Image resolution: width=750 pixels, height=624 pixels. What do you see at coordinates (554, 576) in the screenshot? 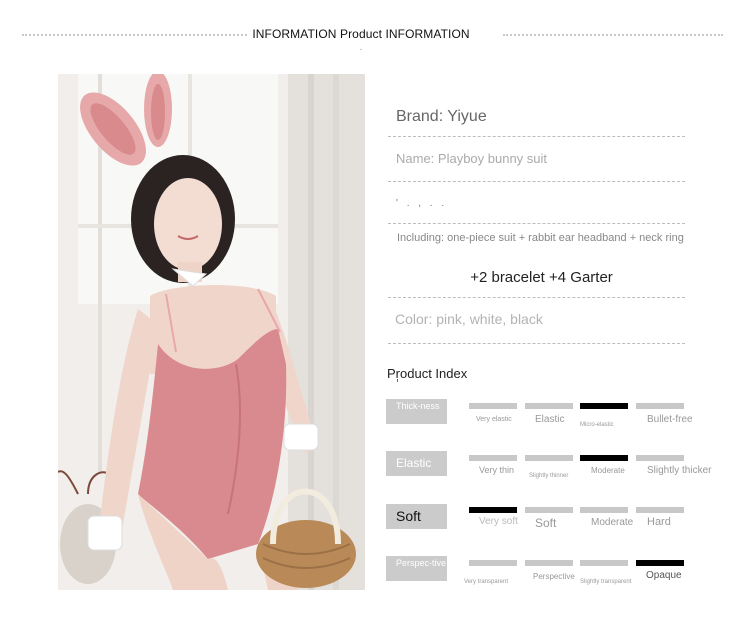
I see `index-option: Perspective` at bounding box center [554, 576].